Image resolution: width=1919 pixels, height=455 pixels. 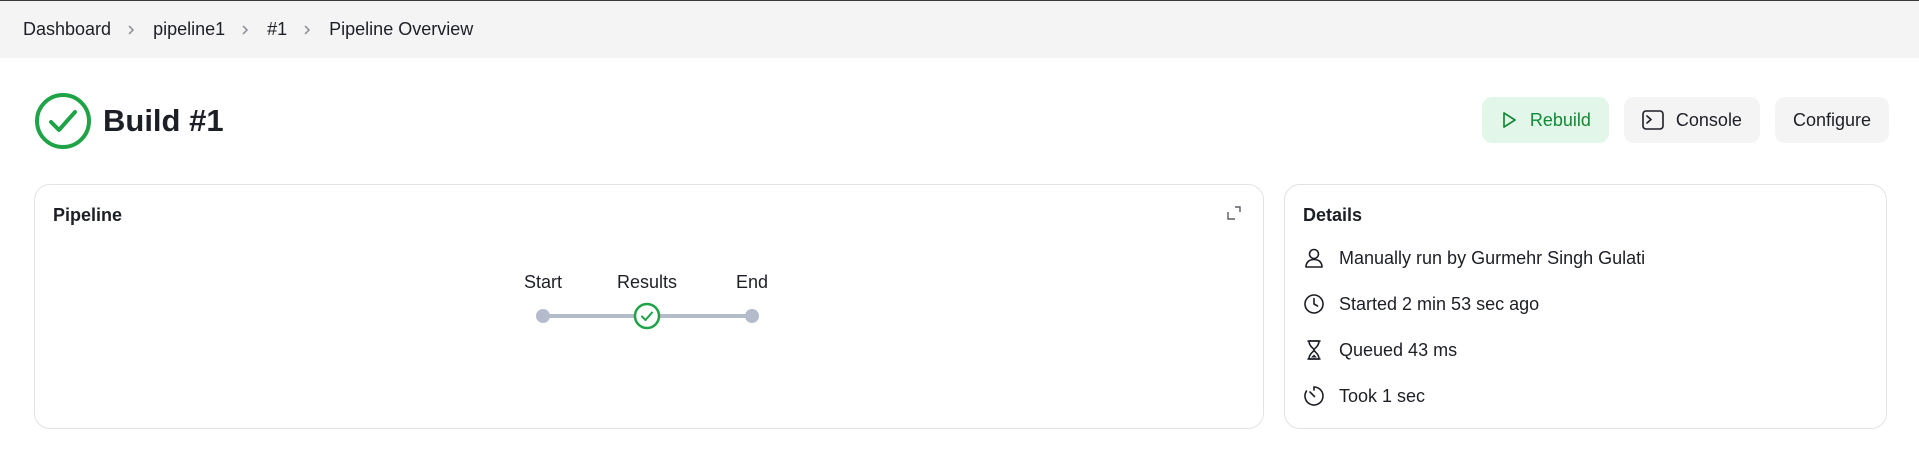 I want to click on stage-label-start: Start, so click(x=543, y=282).